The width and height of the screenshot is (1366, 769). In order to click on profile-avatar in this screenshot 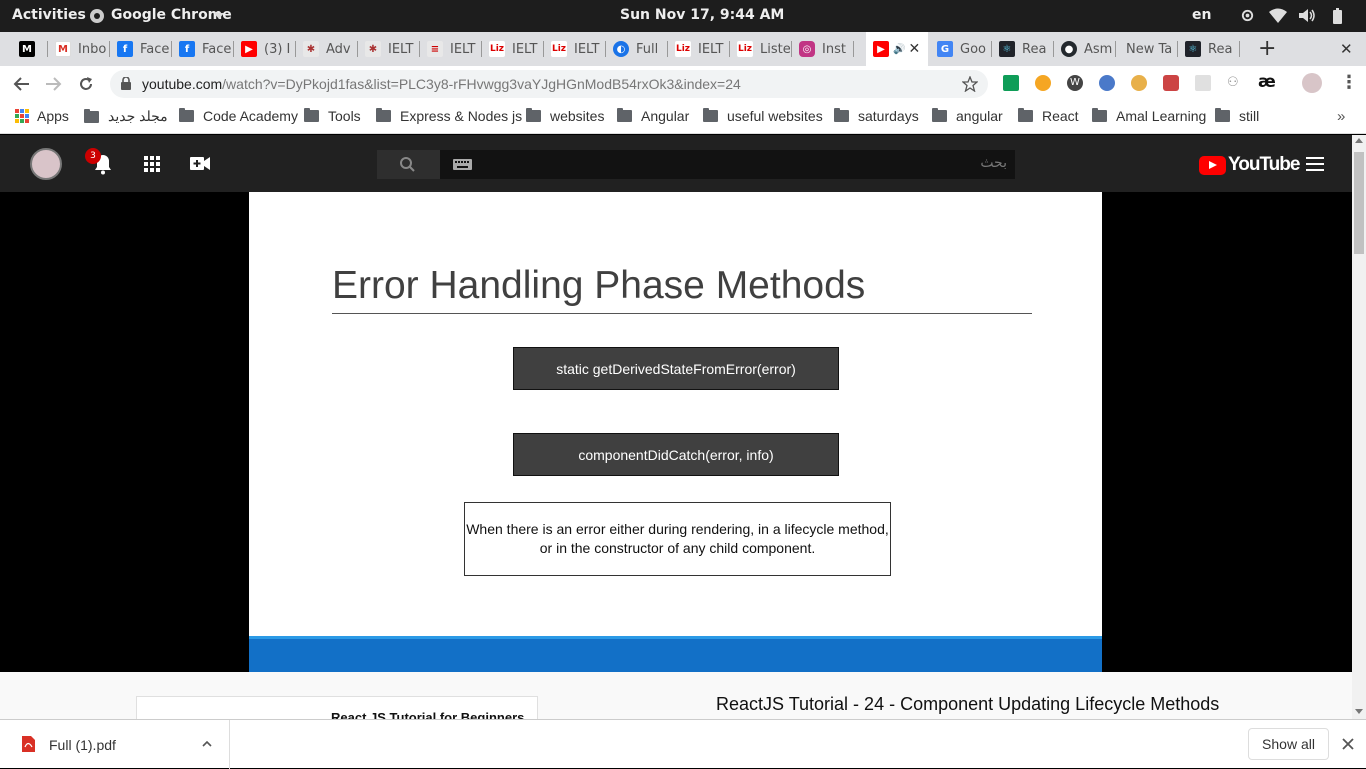, I will do `click(1312, 83)`.